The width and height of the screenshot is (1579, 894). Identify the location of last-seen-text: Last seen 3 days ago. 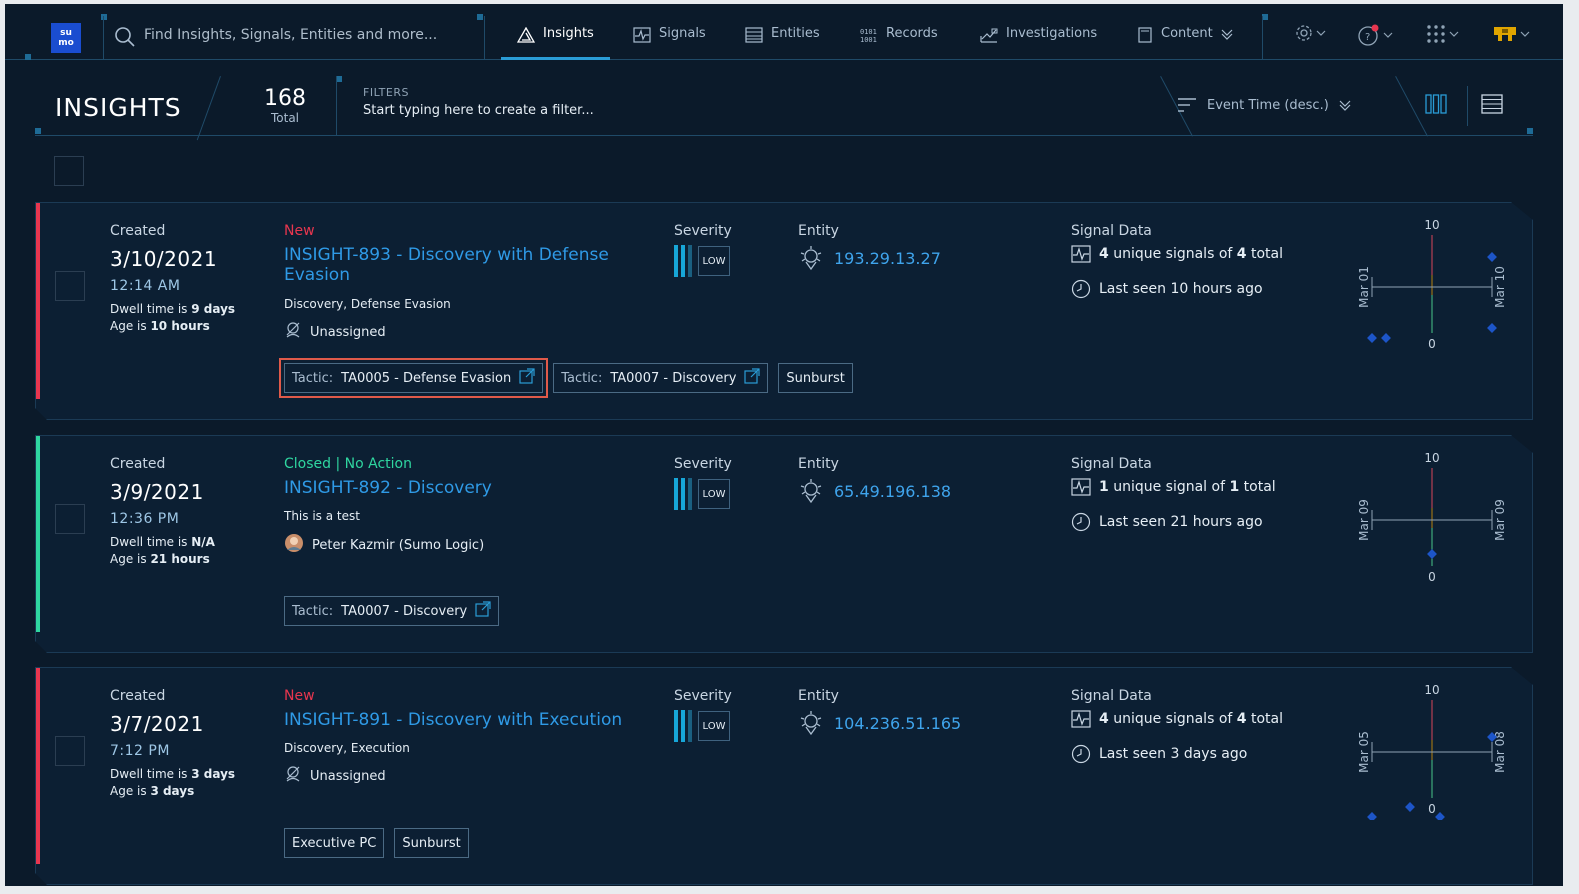
(1173, 754).